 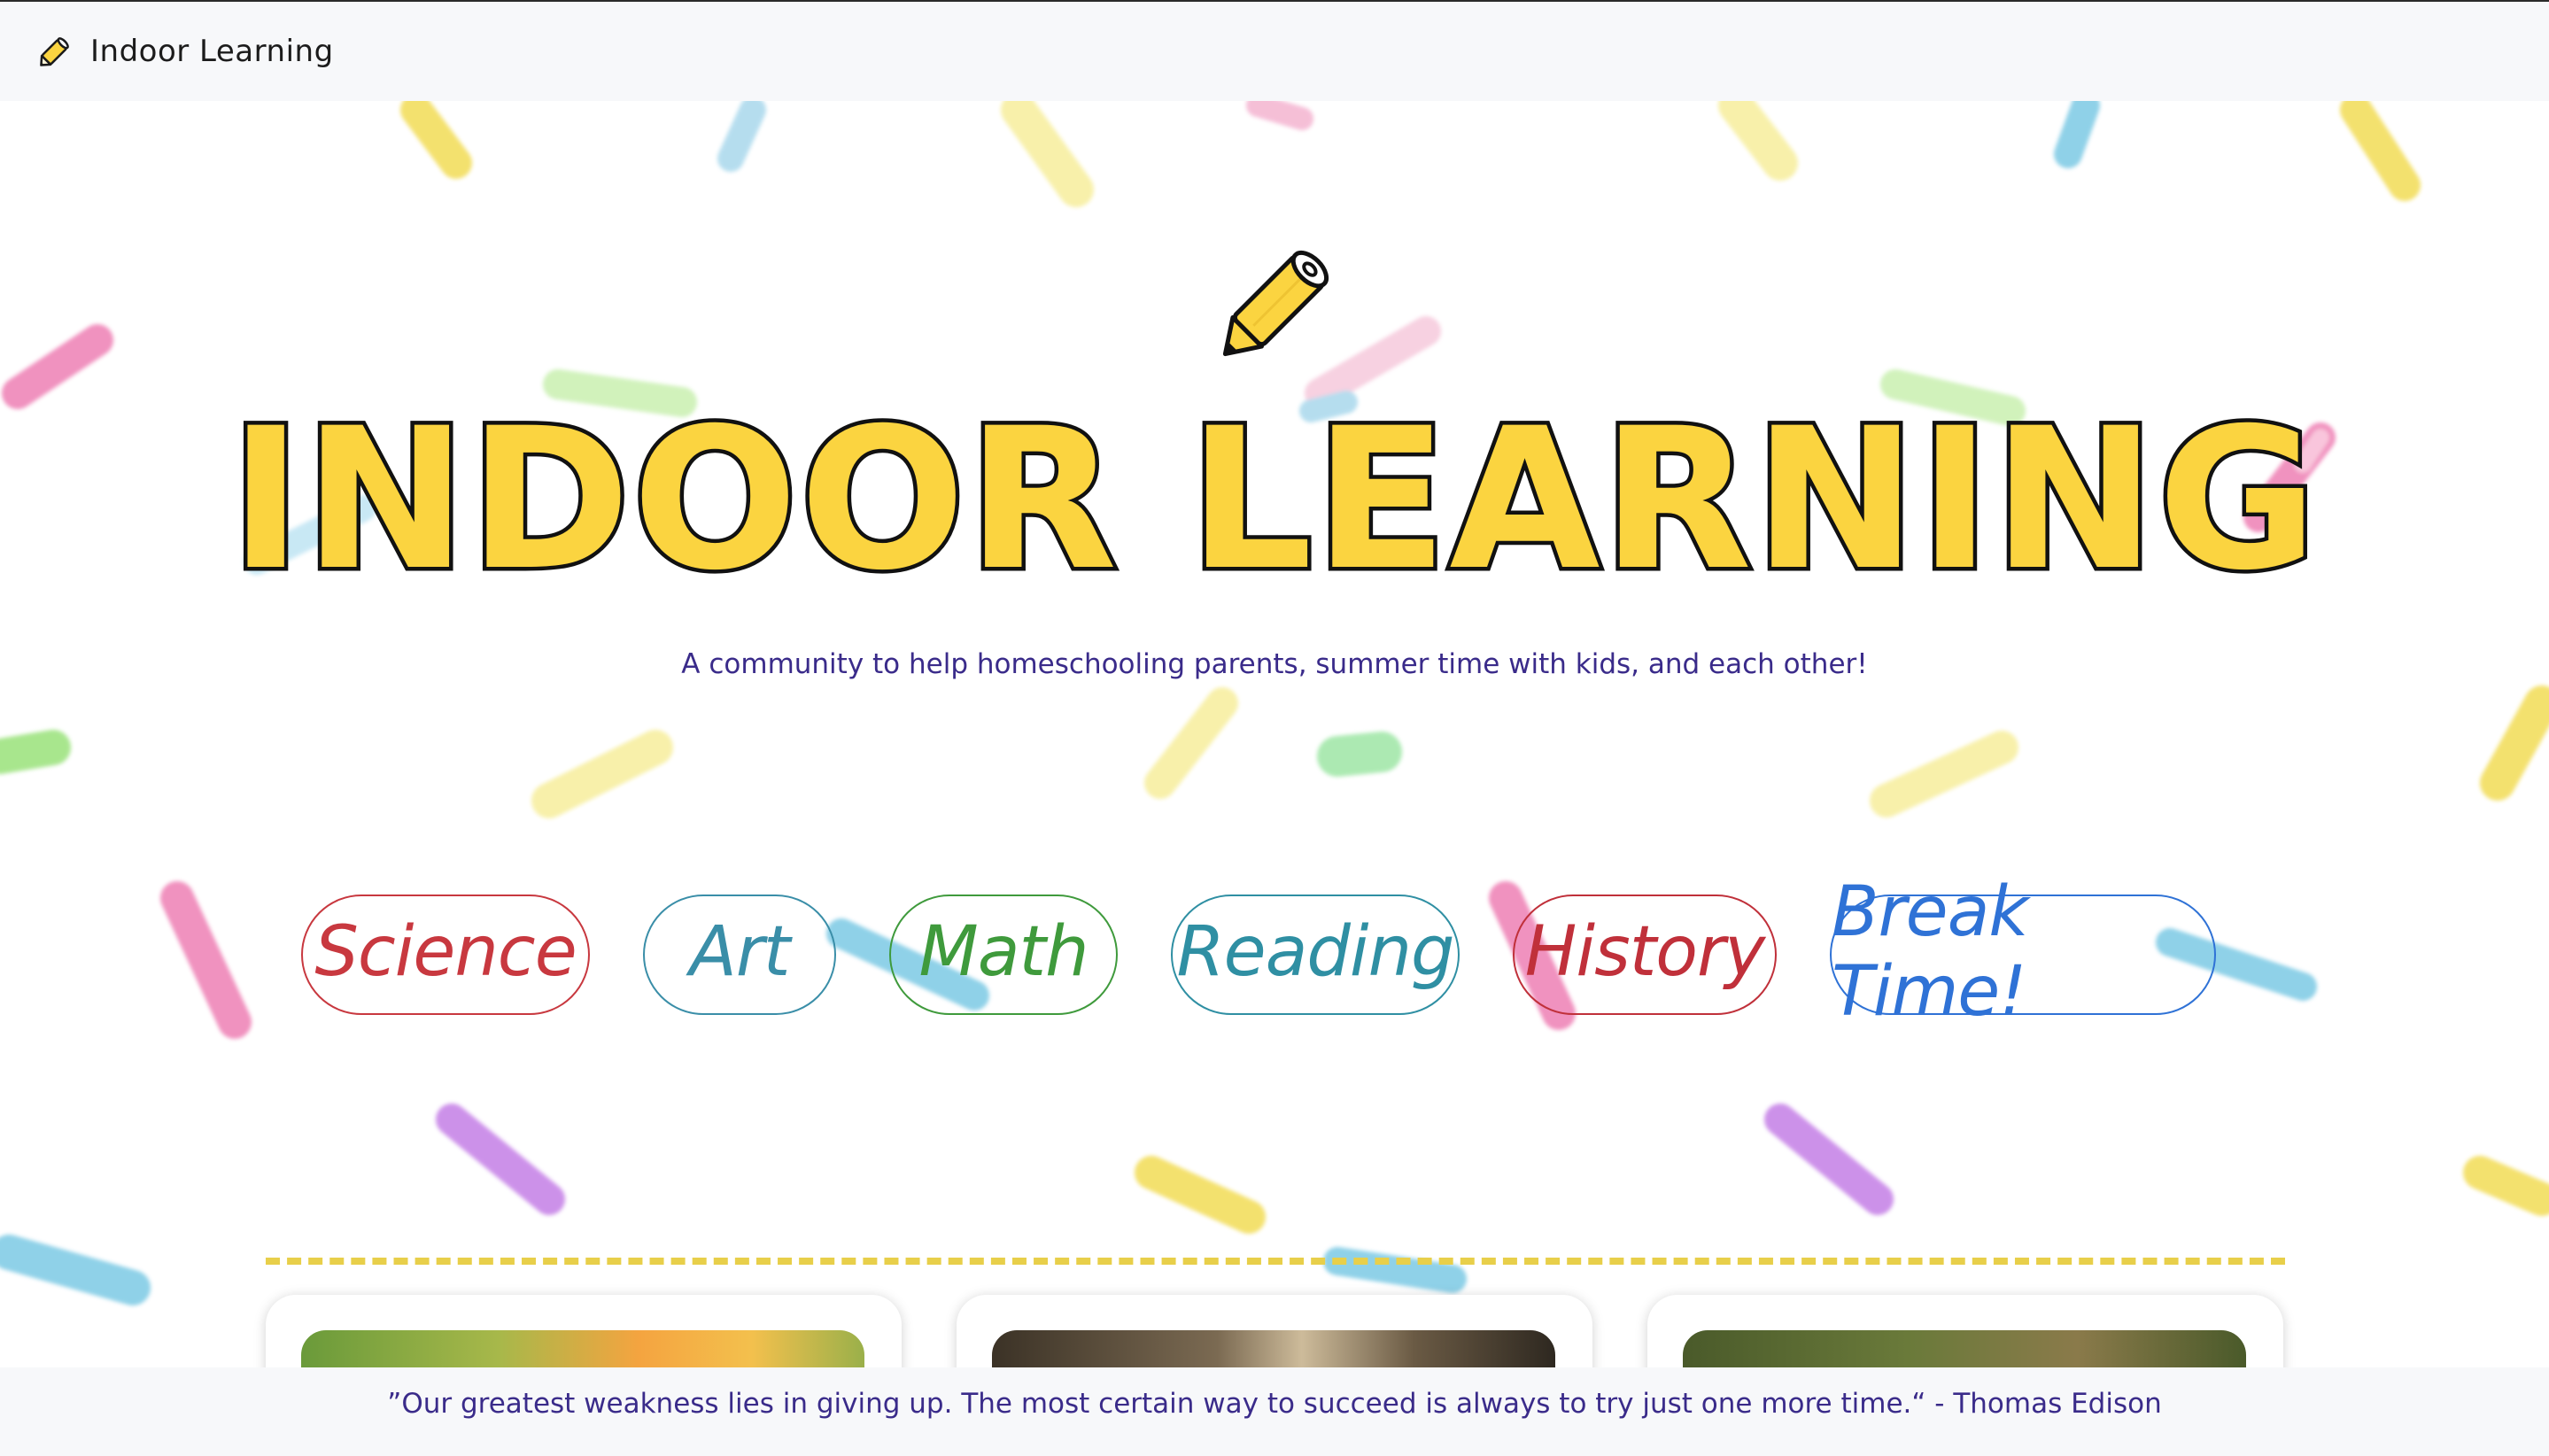 I want to click on brand-link: Indoor Learning, so click(x=184, y=52).